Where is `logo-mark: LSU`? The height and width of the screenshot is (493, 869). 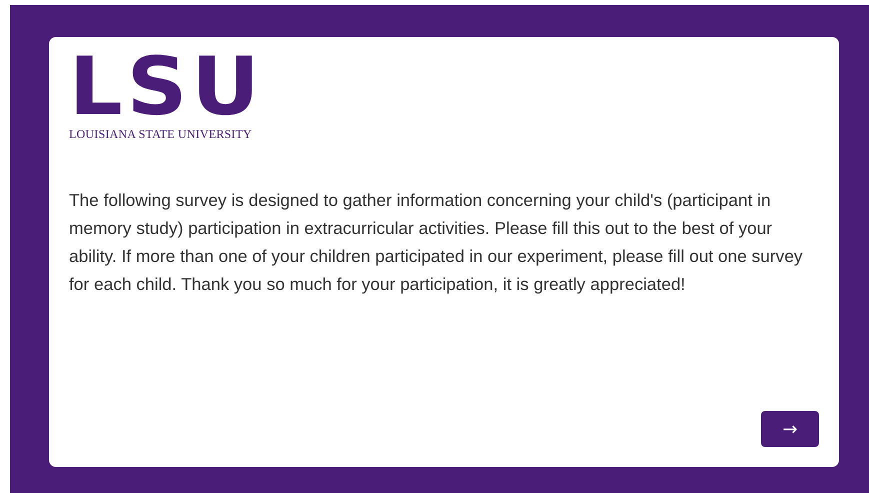
logo-mark: LSU is located at coordinates (166, 87).